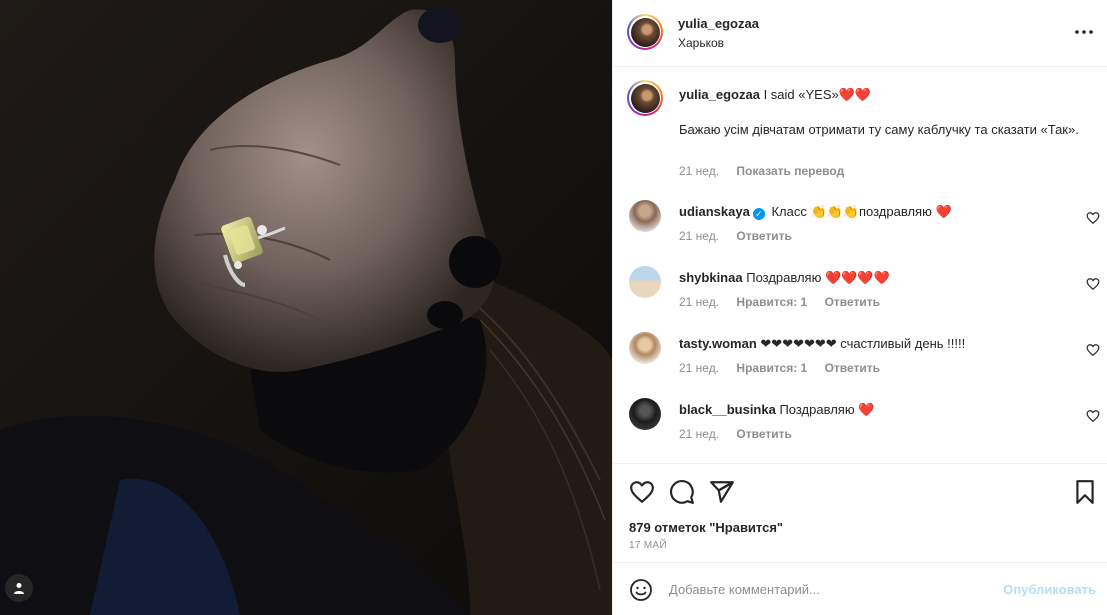  I want to click on post-date: 17 МАЙ, so click(648, 545).